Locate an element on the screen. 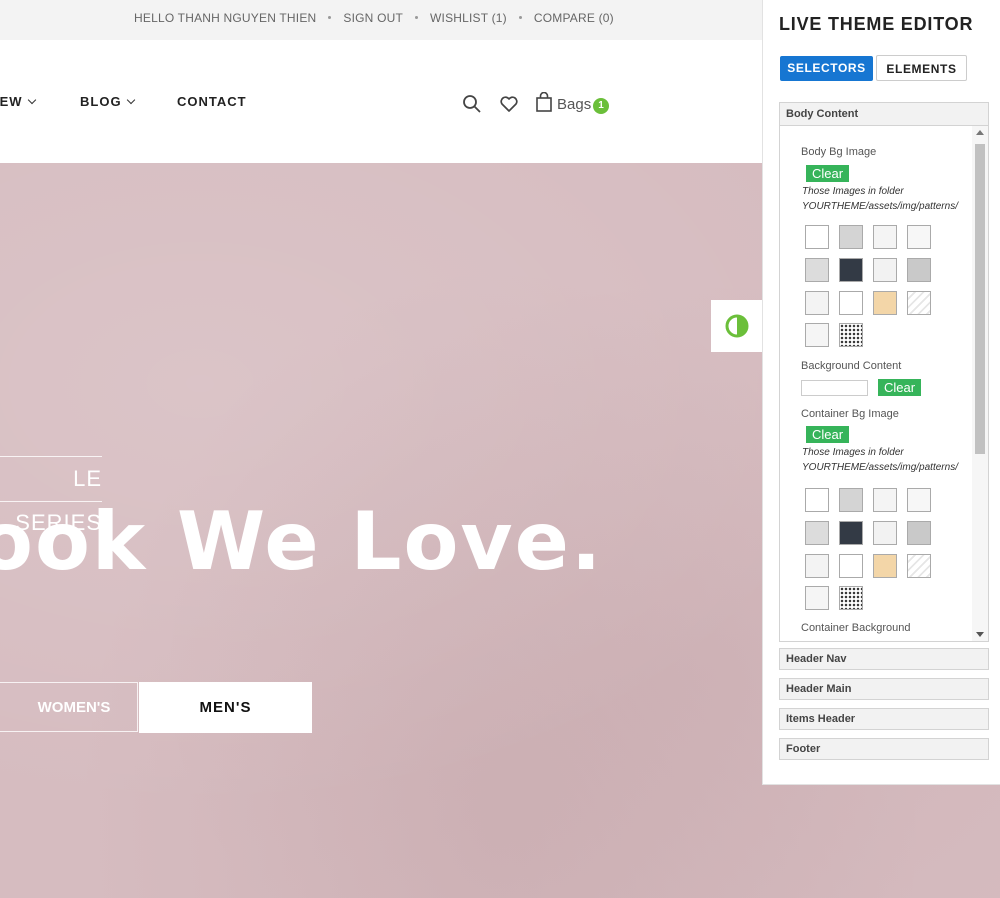 The width and height of the screenshot is (1000, 898). theme-editor-toggle is located at coordinates (736, 326).